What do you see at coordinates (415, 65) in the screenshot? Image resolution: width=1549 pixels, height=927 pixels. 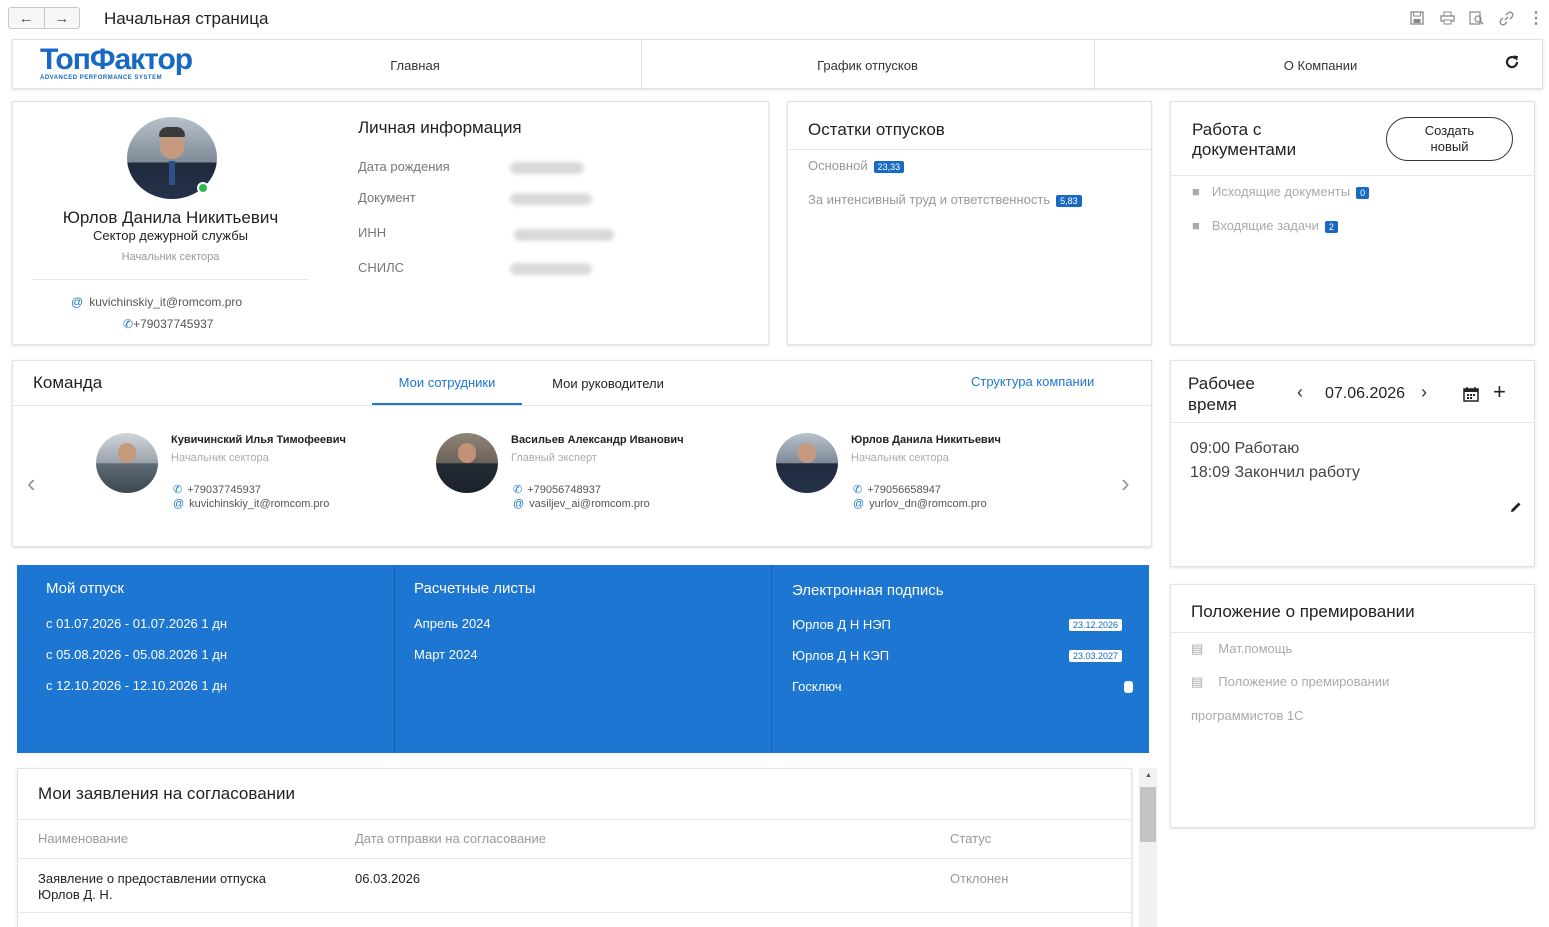 I see `nav-home: Главная` at bounding box center [415, 65].